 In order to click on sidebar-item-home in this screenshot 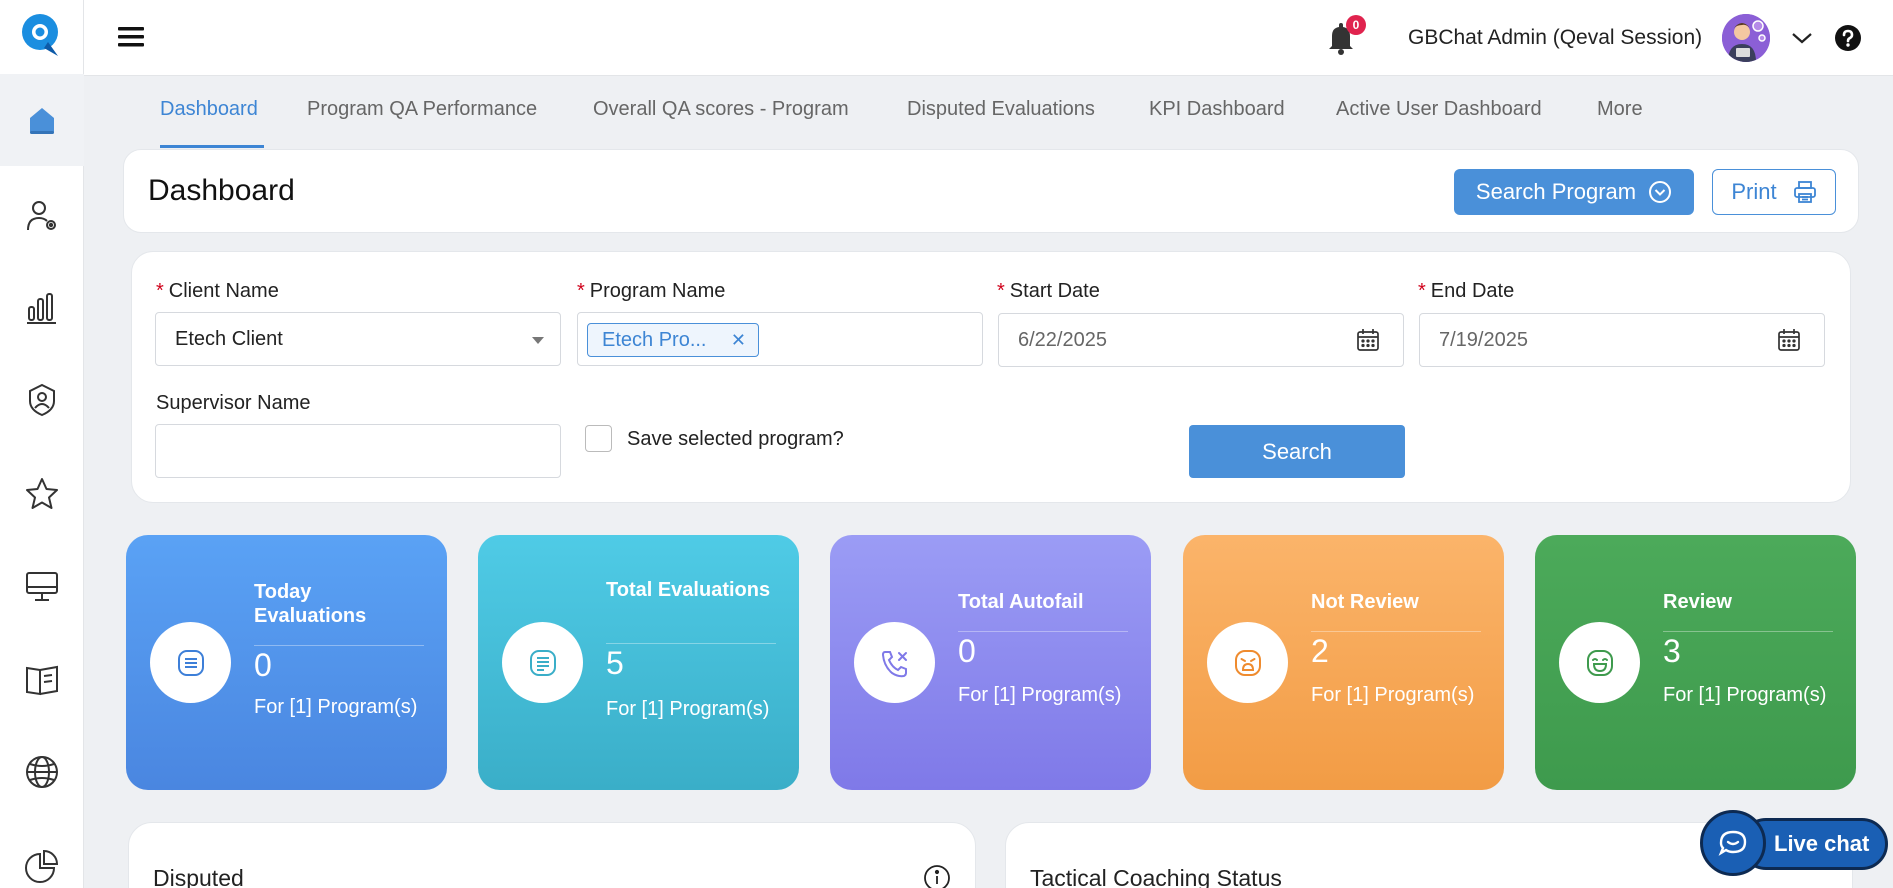, I will do `click(42, 120)`.